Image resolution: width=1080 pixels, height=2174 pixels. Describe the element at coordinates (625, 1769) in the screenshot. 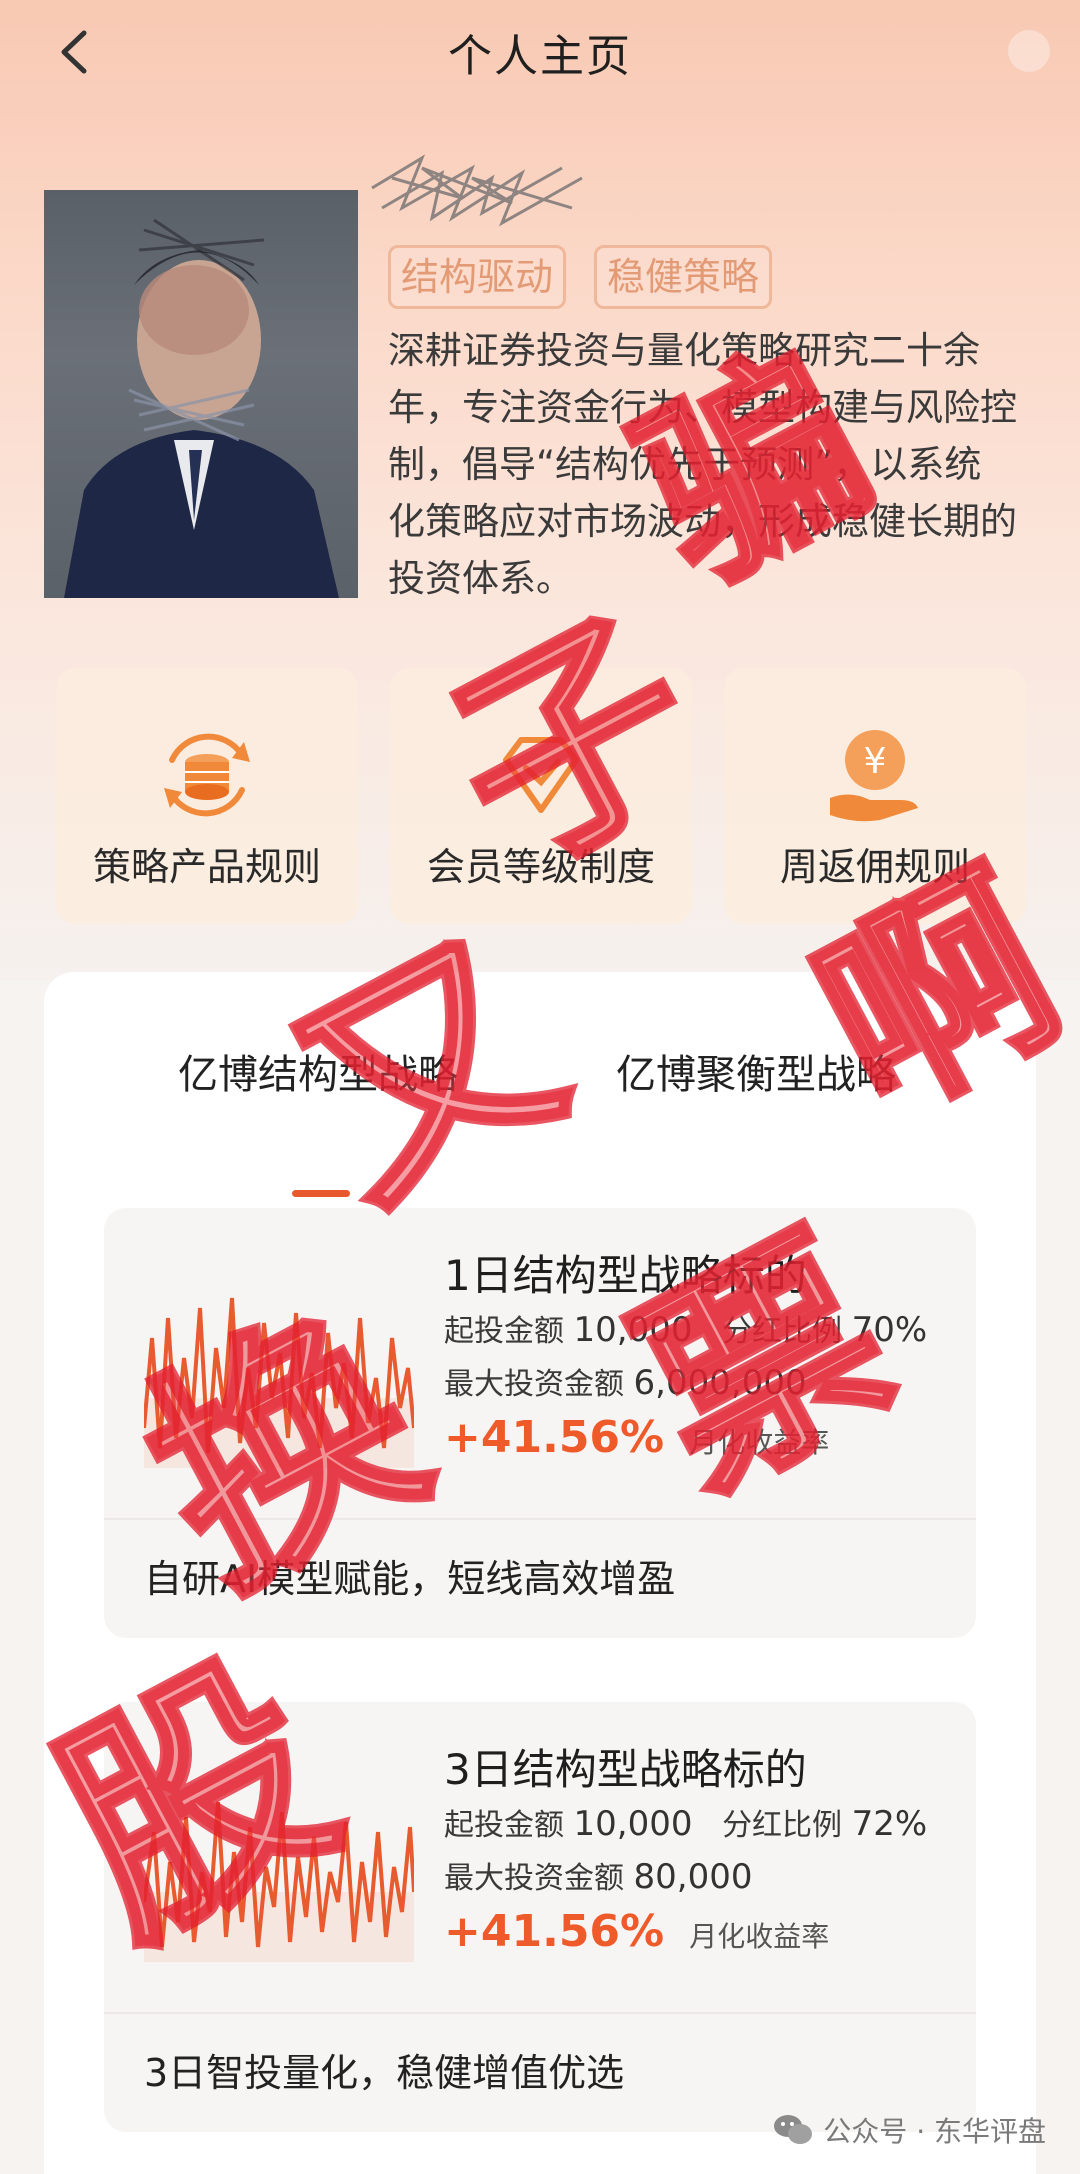

I see `product-title: 3日结构型战略标的` at that location.